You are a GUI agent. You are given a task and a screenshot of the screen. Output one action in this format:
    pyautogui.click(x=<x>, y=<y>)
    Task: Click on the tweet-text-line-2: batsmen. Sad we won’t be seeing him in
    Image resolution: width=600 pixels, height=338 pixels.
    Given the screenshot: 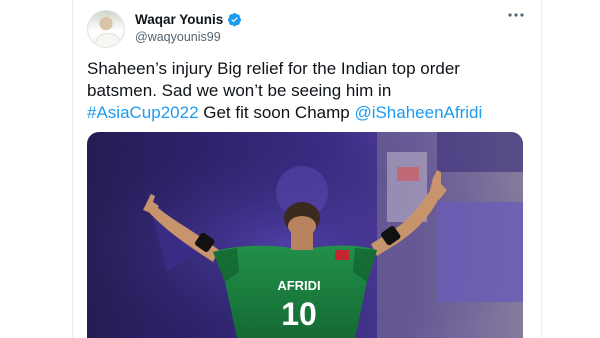 What is the action you would take?
    pyautogui.click(x=239, y=90)
    